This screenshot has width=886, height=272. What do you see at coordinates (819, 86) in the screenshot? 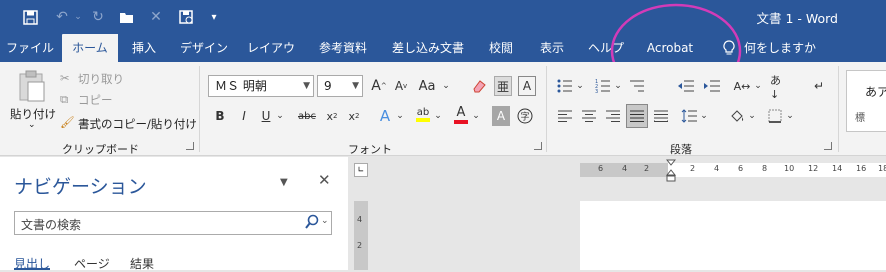
I see `show-marks-icon: ↵` at bounding box center [819, 86].